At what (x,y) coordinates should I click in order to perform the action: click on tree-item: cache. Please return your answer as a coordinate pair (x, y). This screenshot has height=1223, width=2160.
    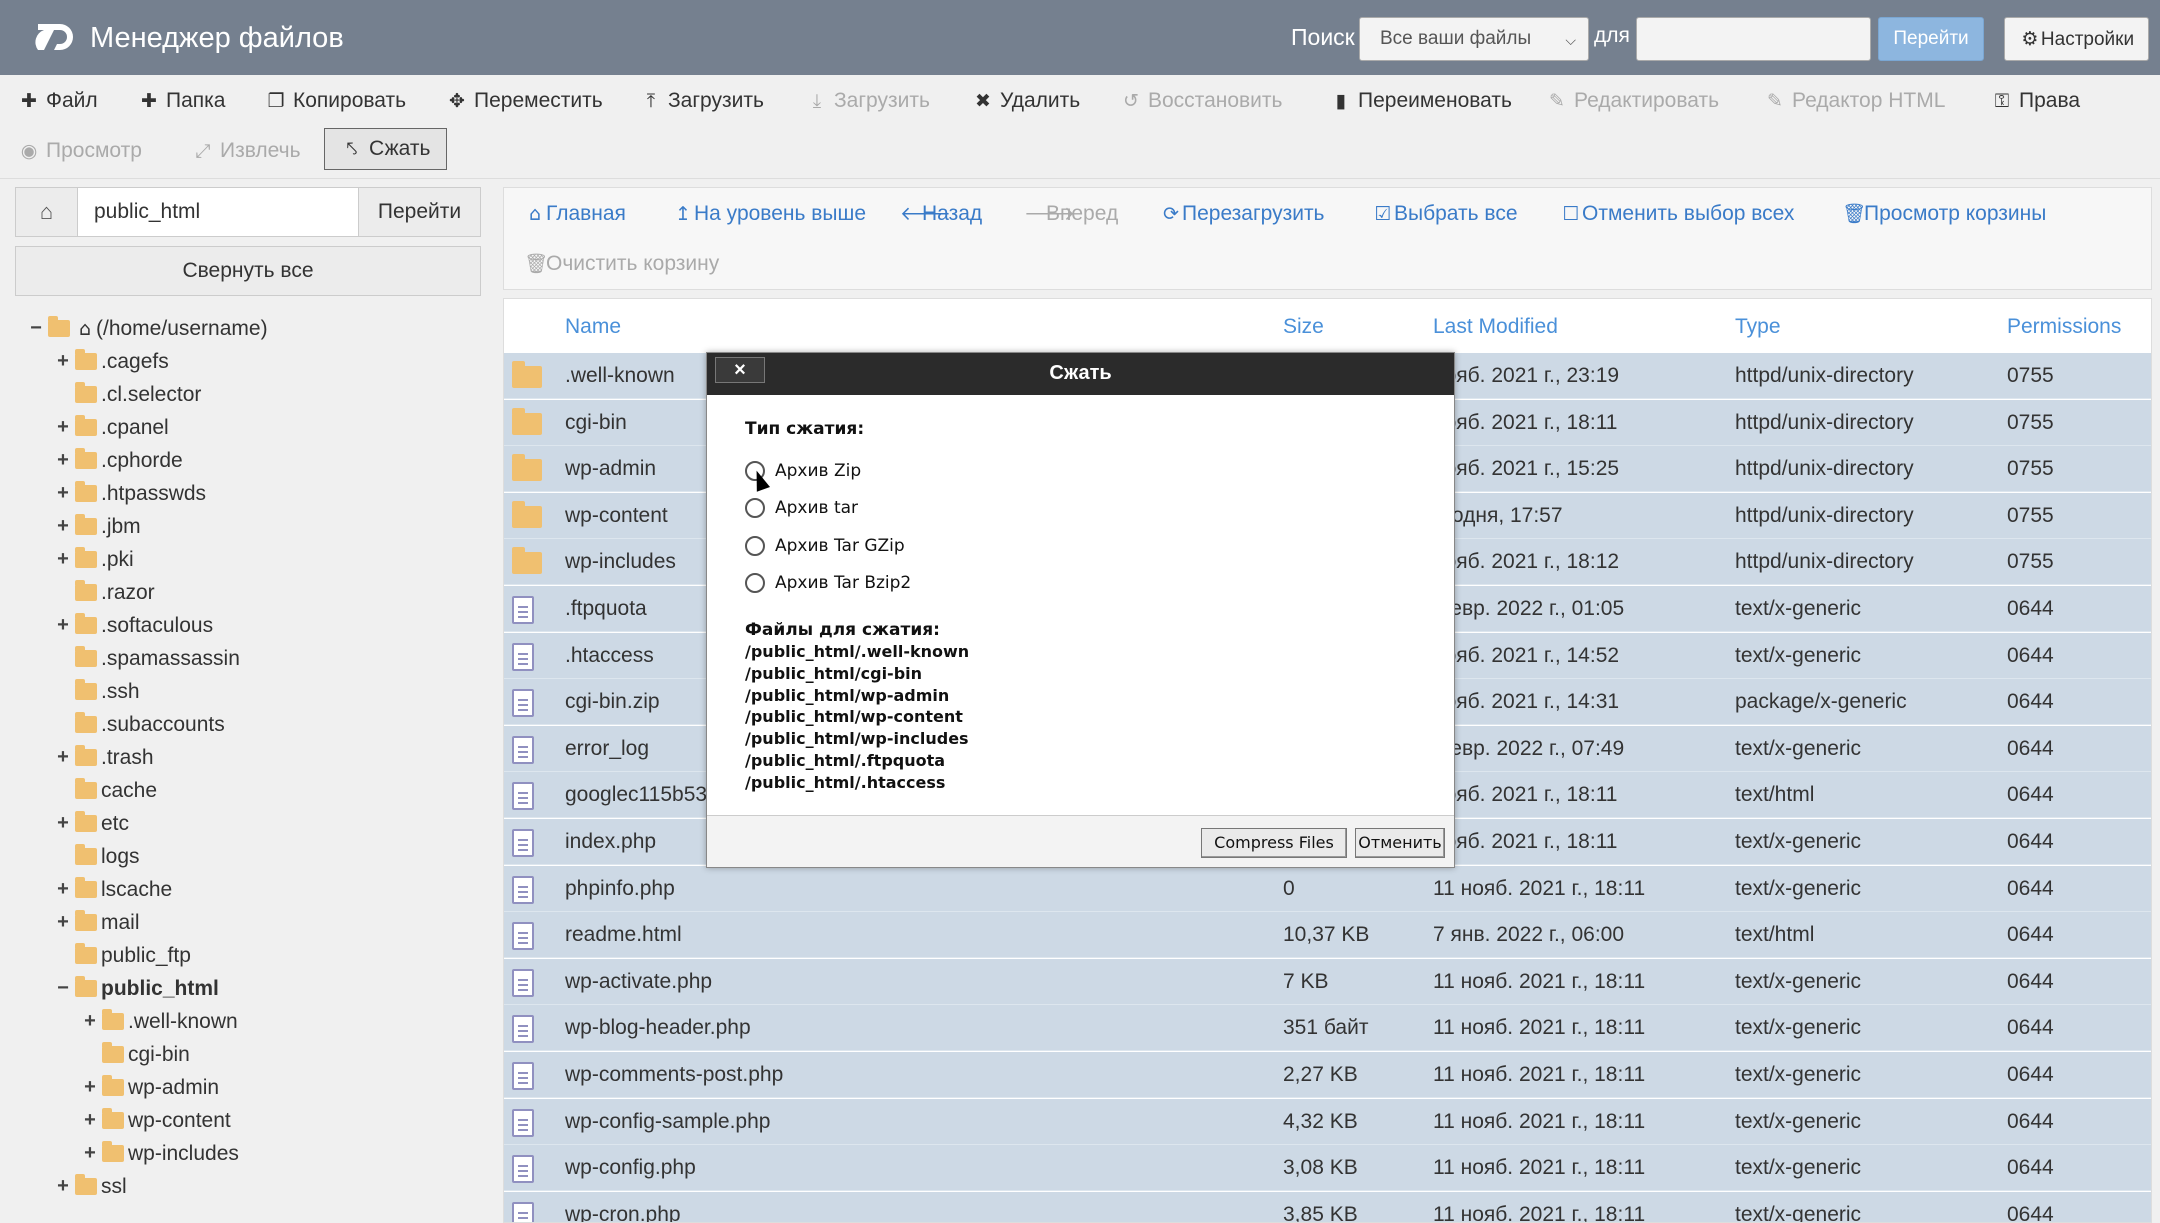
    Looking at the image, I should click on (106, 790).